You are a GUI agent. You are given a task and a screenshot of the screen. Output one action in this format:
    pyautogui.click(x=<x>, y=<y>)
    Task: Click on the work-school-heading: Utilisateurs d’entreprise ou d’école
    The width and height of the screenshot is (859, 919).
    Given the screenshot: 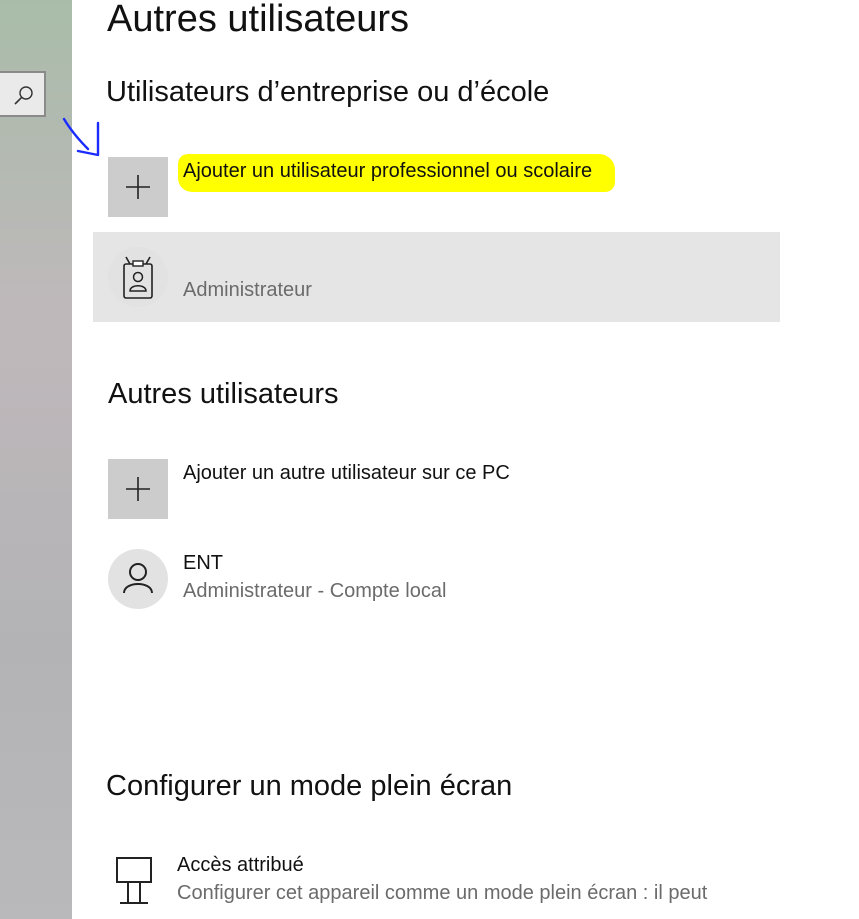 What is the action you would take?
    pyautogui.click(x=328, y=92)
    